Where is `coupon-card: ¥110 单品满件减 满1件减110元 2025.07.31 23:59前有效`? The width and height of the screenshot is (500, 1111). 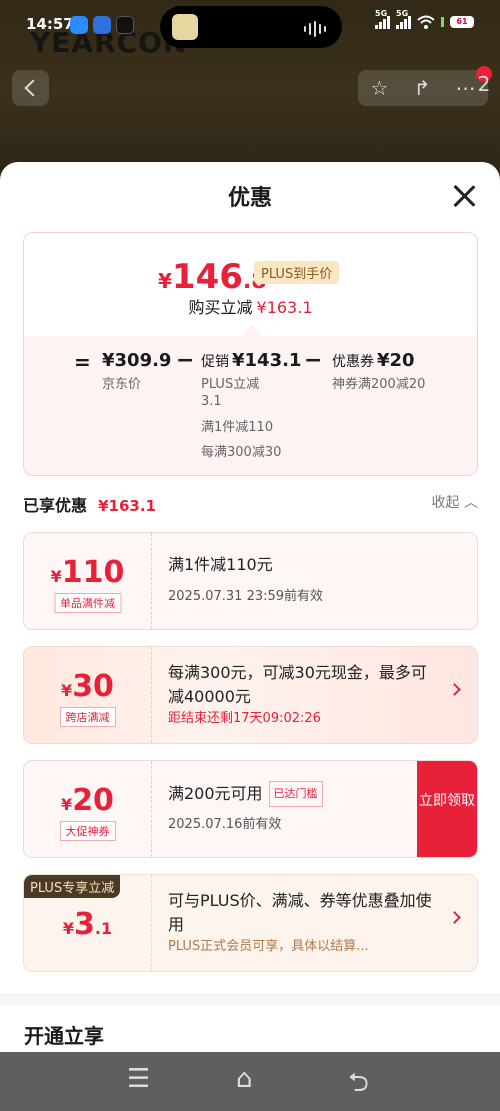
coupon-card: ¥110 单品满件减 满1件减110元 2025.07.31 23:59前有效 is located at coordinates (250, 581).